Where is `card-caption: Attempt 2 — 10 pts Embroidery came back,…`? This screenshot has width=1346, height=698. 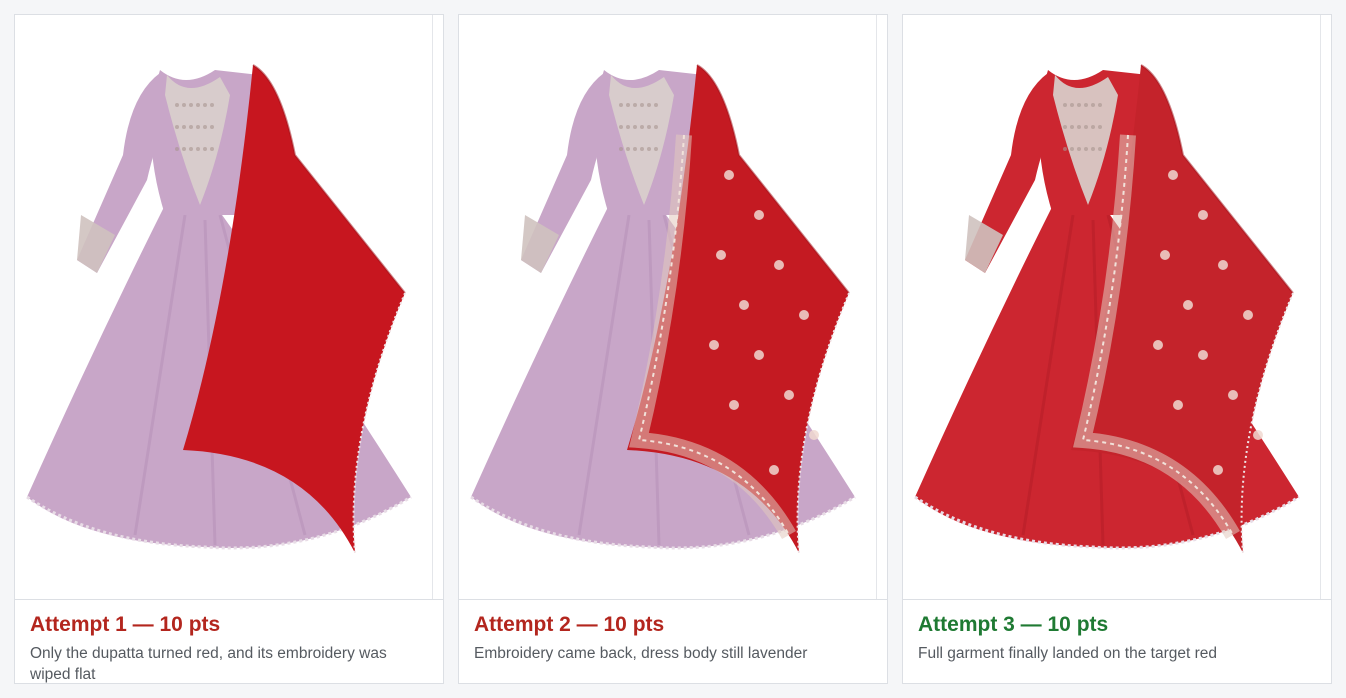 card-caption: Attempt 2 — 10 pts Embroidery came back,… is located at coordinates (674, 638).